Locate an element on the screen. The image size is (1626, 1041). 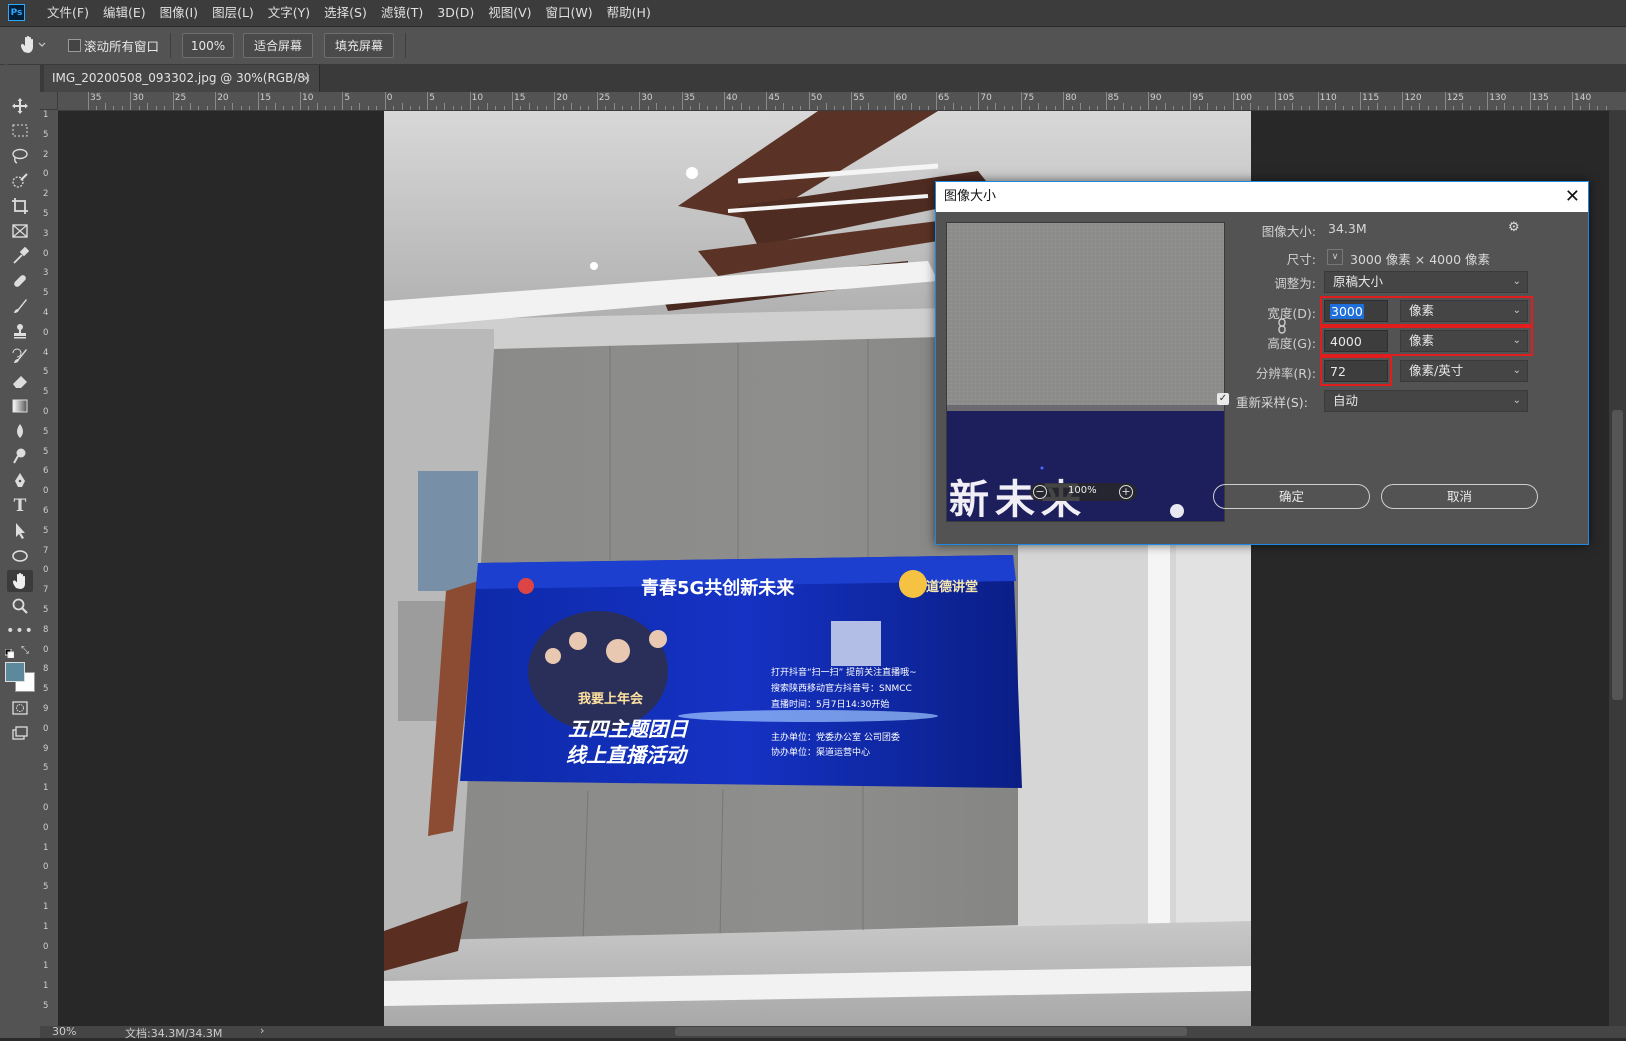
vertical-scrollbar-thumb is located at coordinates (1617, 555).